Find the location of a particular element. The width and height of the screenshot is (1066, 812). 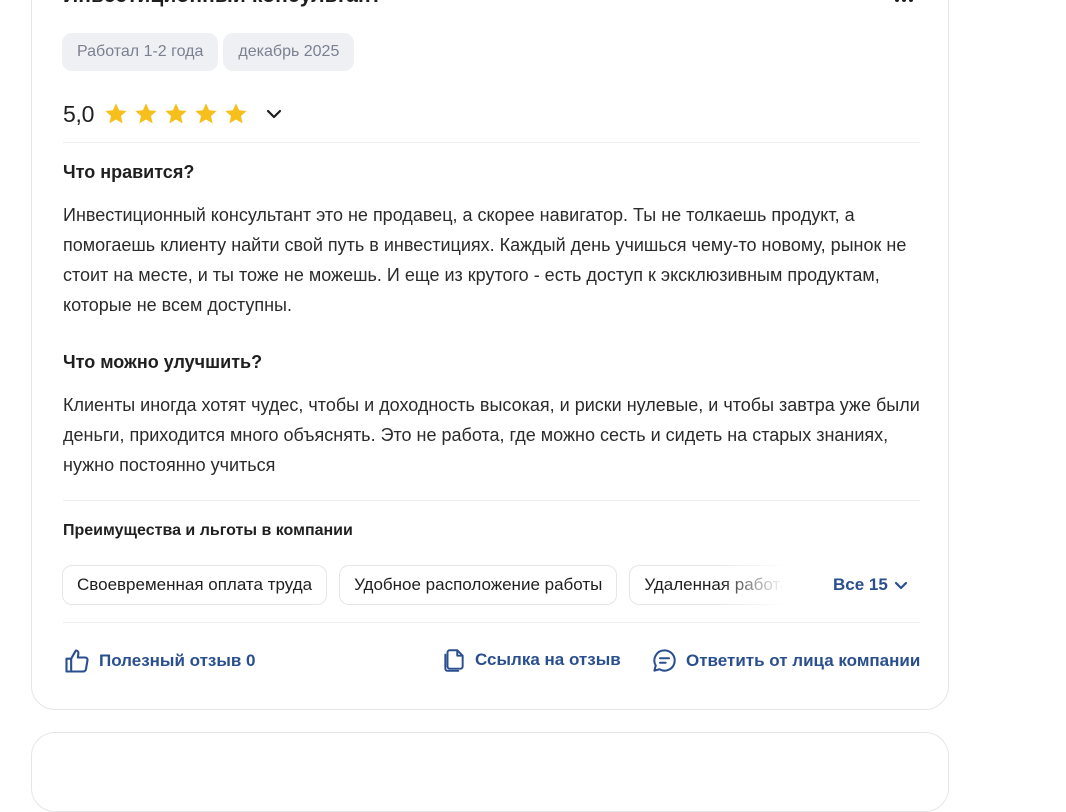

cons-title: Что можно улучшить? is located at coordinates (163, 362).